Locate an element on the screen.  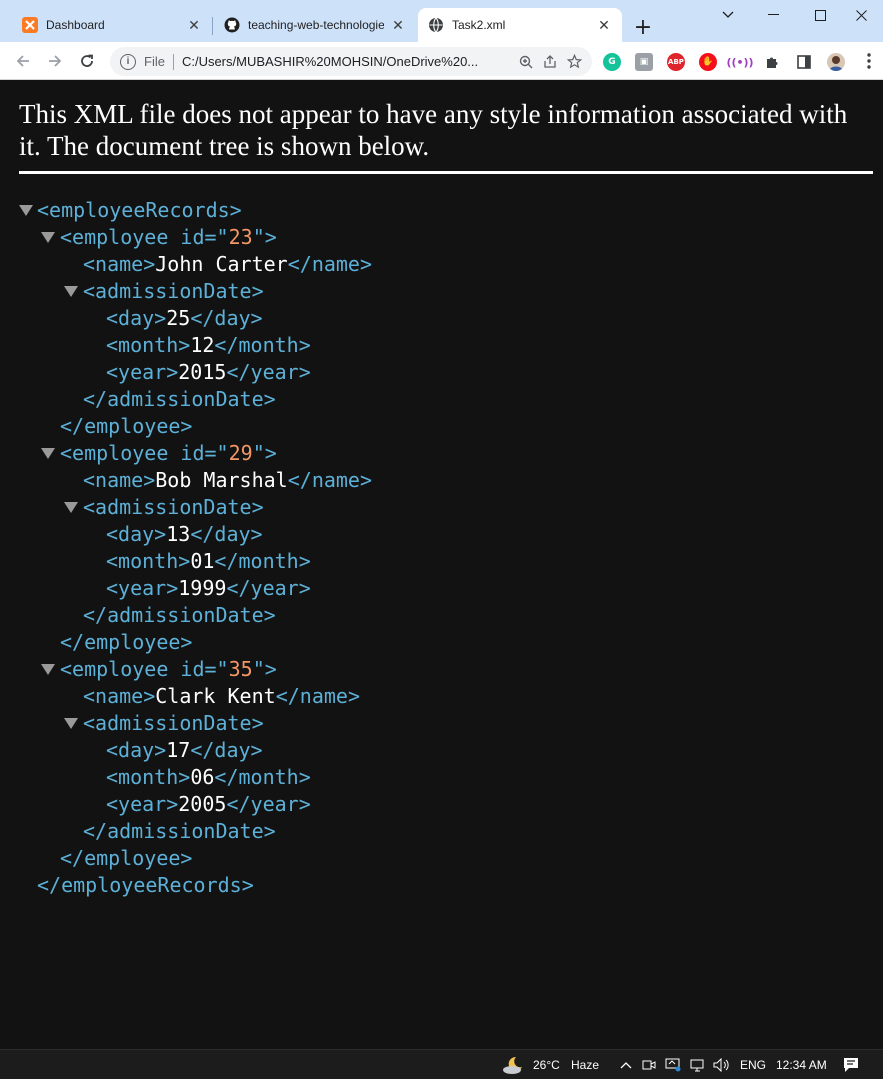
weather-condition: Haze is located at coordinates (585, 1064).